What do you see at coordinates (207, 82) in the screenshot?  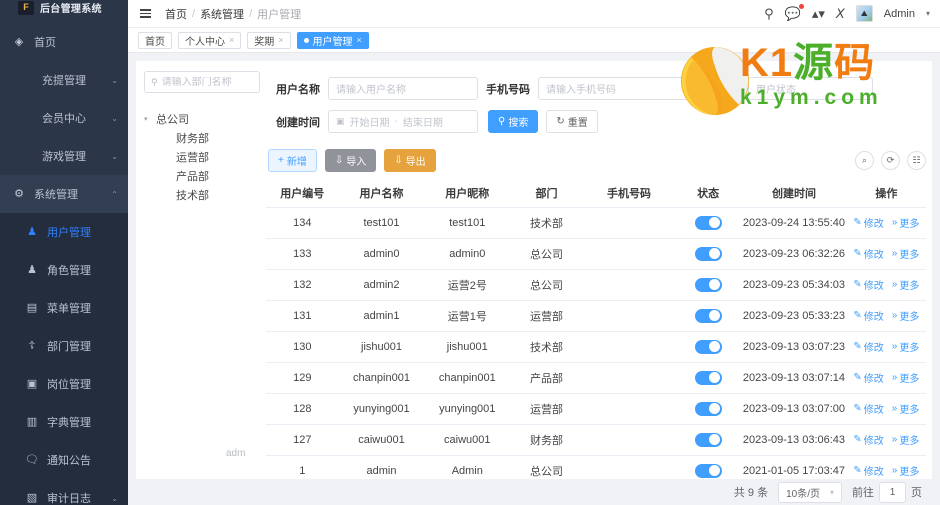 I see `dept-search-input` at bounding box center [207, 82].